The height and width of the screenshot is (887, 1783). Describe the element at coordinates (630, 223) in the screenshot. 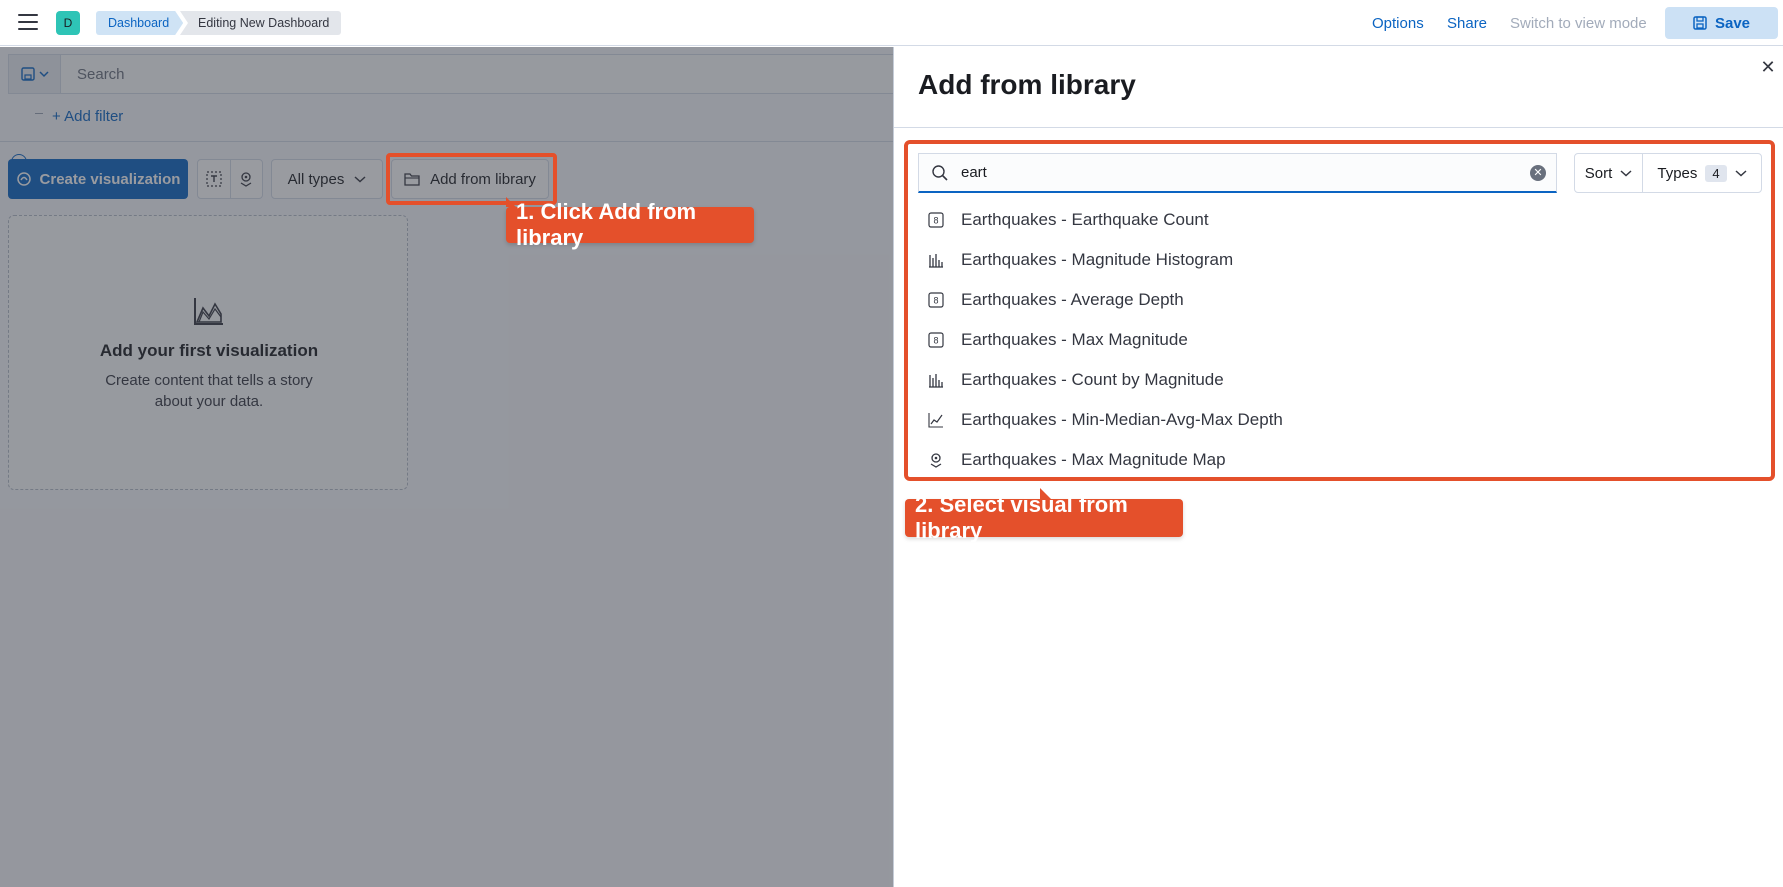

I see `callout-step-1: 1. Click Add from library` at that location.